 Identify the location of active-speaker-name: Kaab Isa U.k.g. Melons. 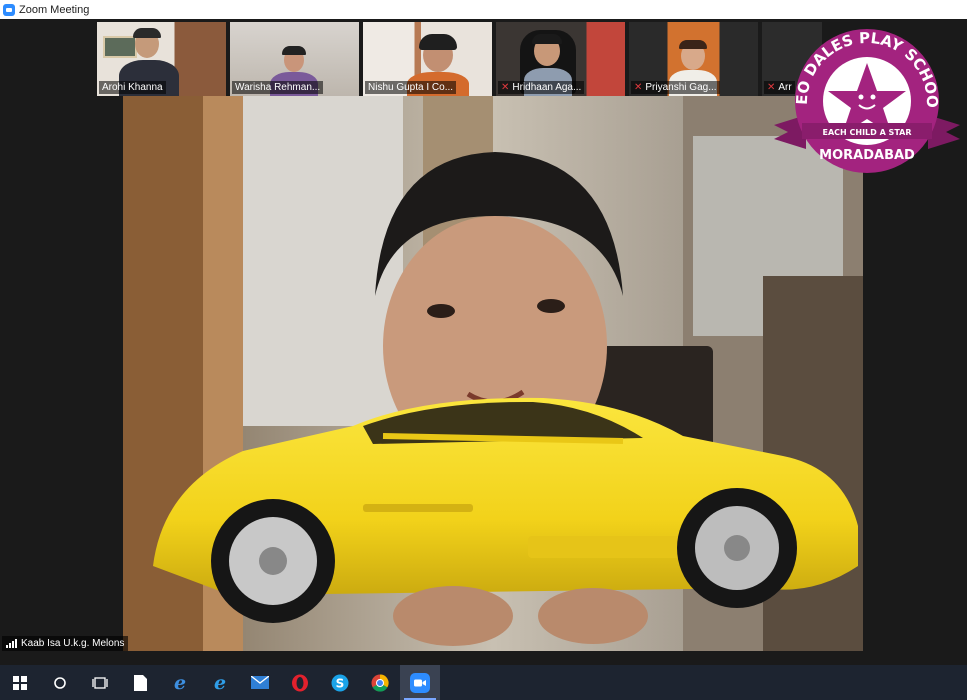
(73, 643).